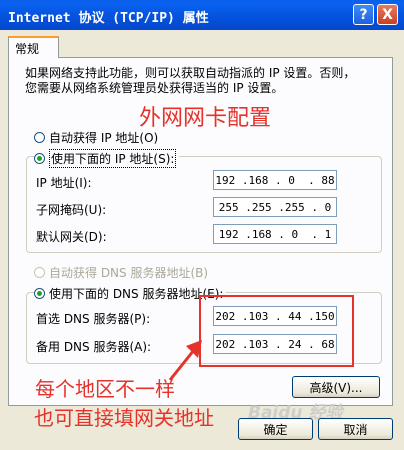  I want to click on auto-ip-radio: 自动获得 IP 地址(O), so click(96, 137).